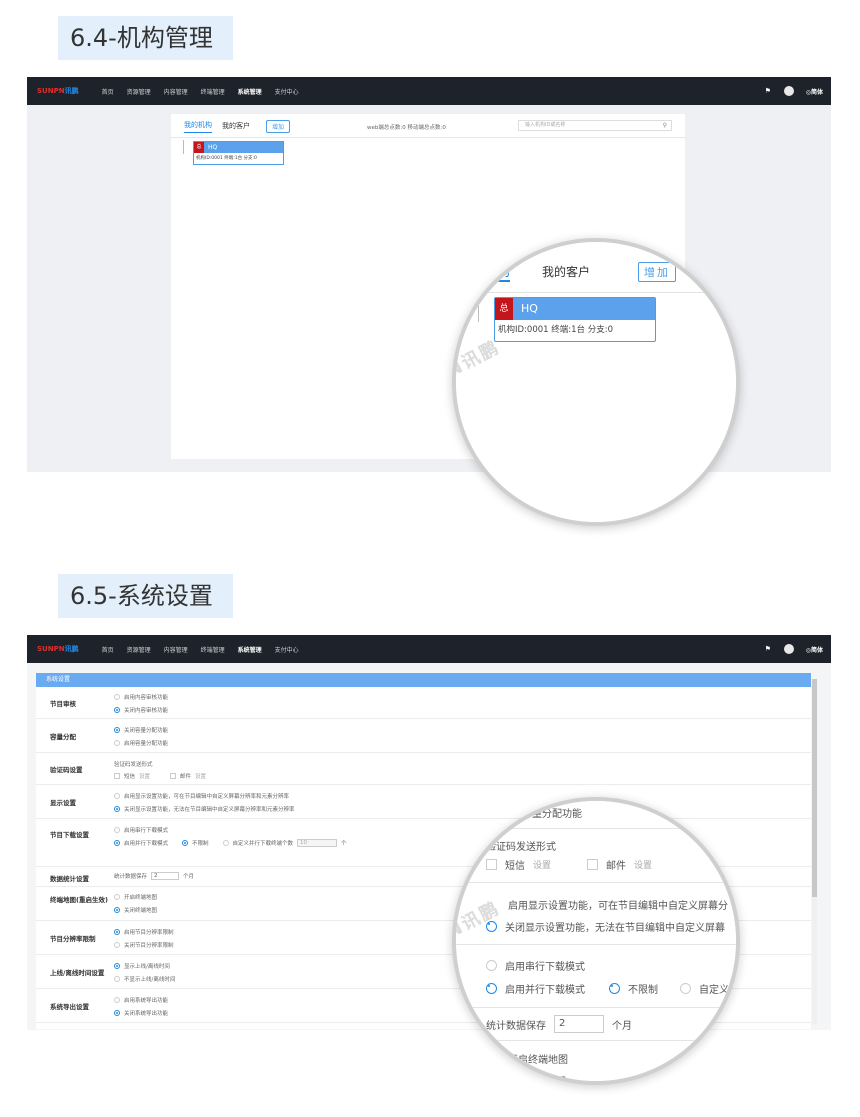 The image size is (860, 1117). What do you see at coordinates (238, 147) in the screenshot?
I see `org-card-header: 总 HQ` at bounding box center [238, 147].